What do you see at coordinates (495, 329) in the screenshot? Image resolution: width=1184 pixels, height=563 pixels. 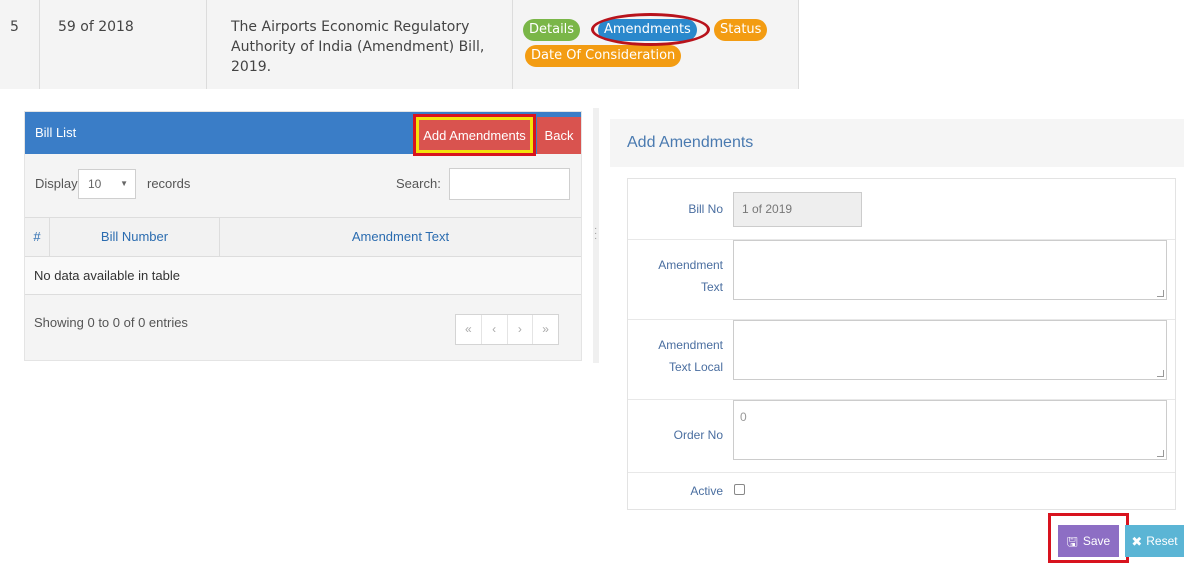 I see `previous-page-button: ‹` at bounding box center [495, 329].